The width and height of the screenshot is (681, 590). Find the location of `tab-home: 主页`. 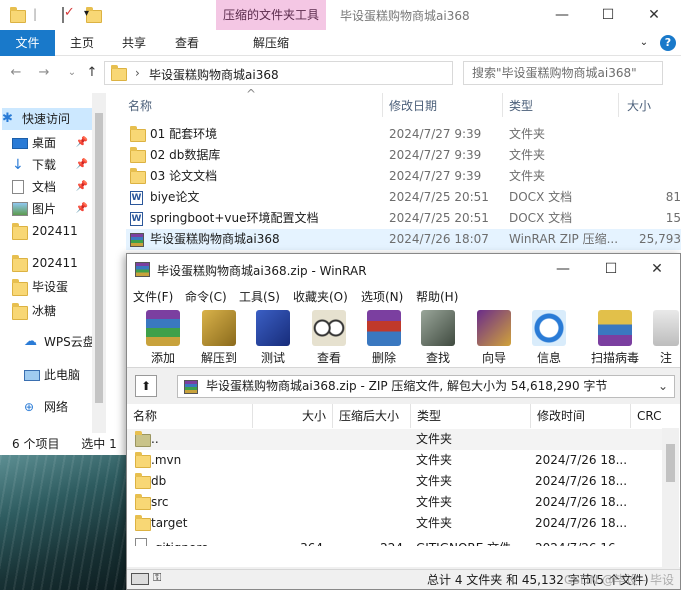

tab-home: 主页 is located at coordinates (82, 43).